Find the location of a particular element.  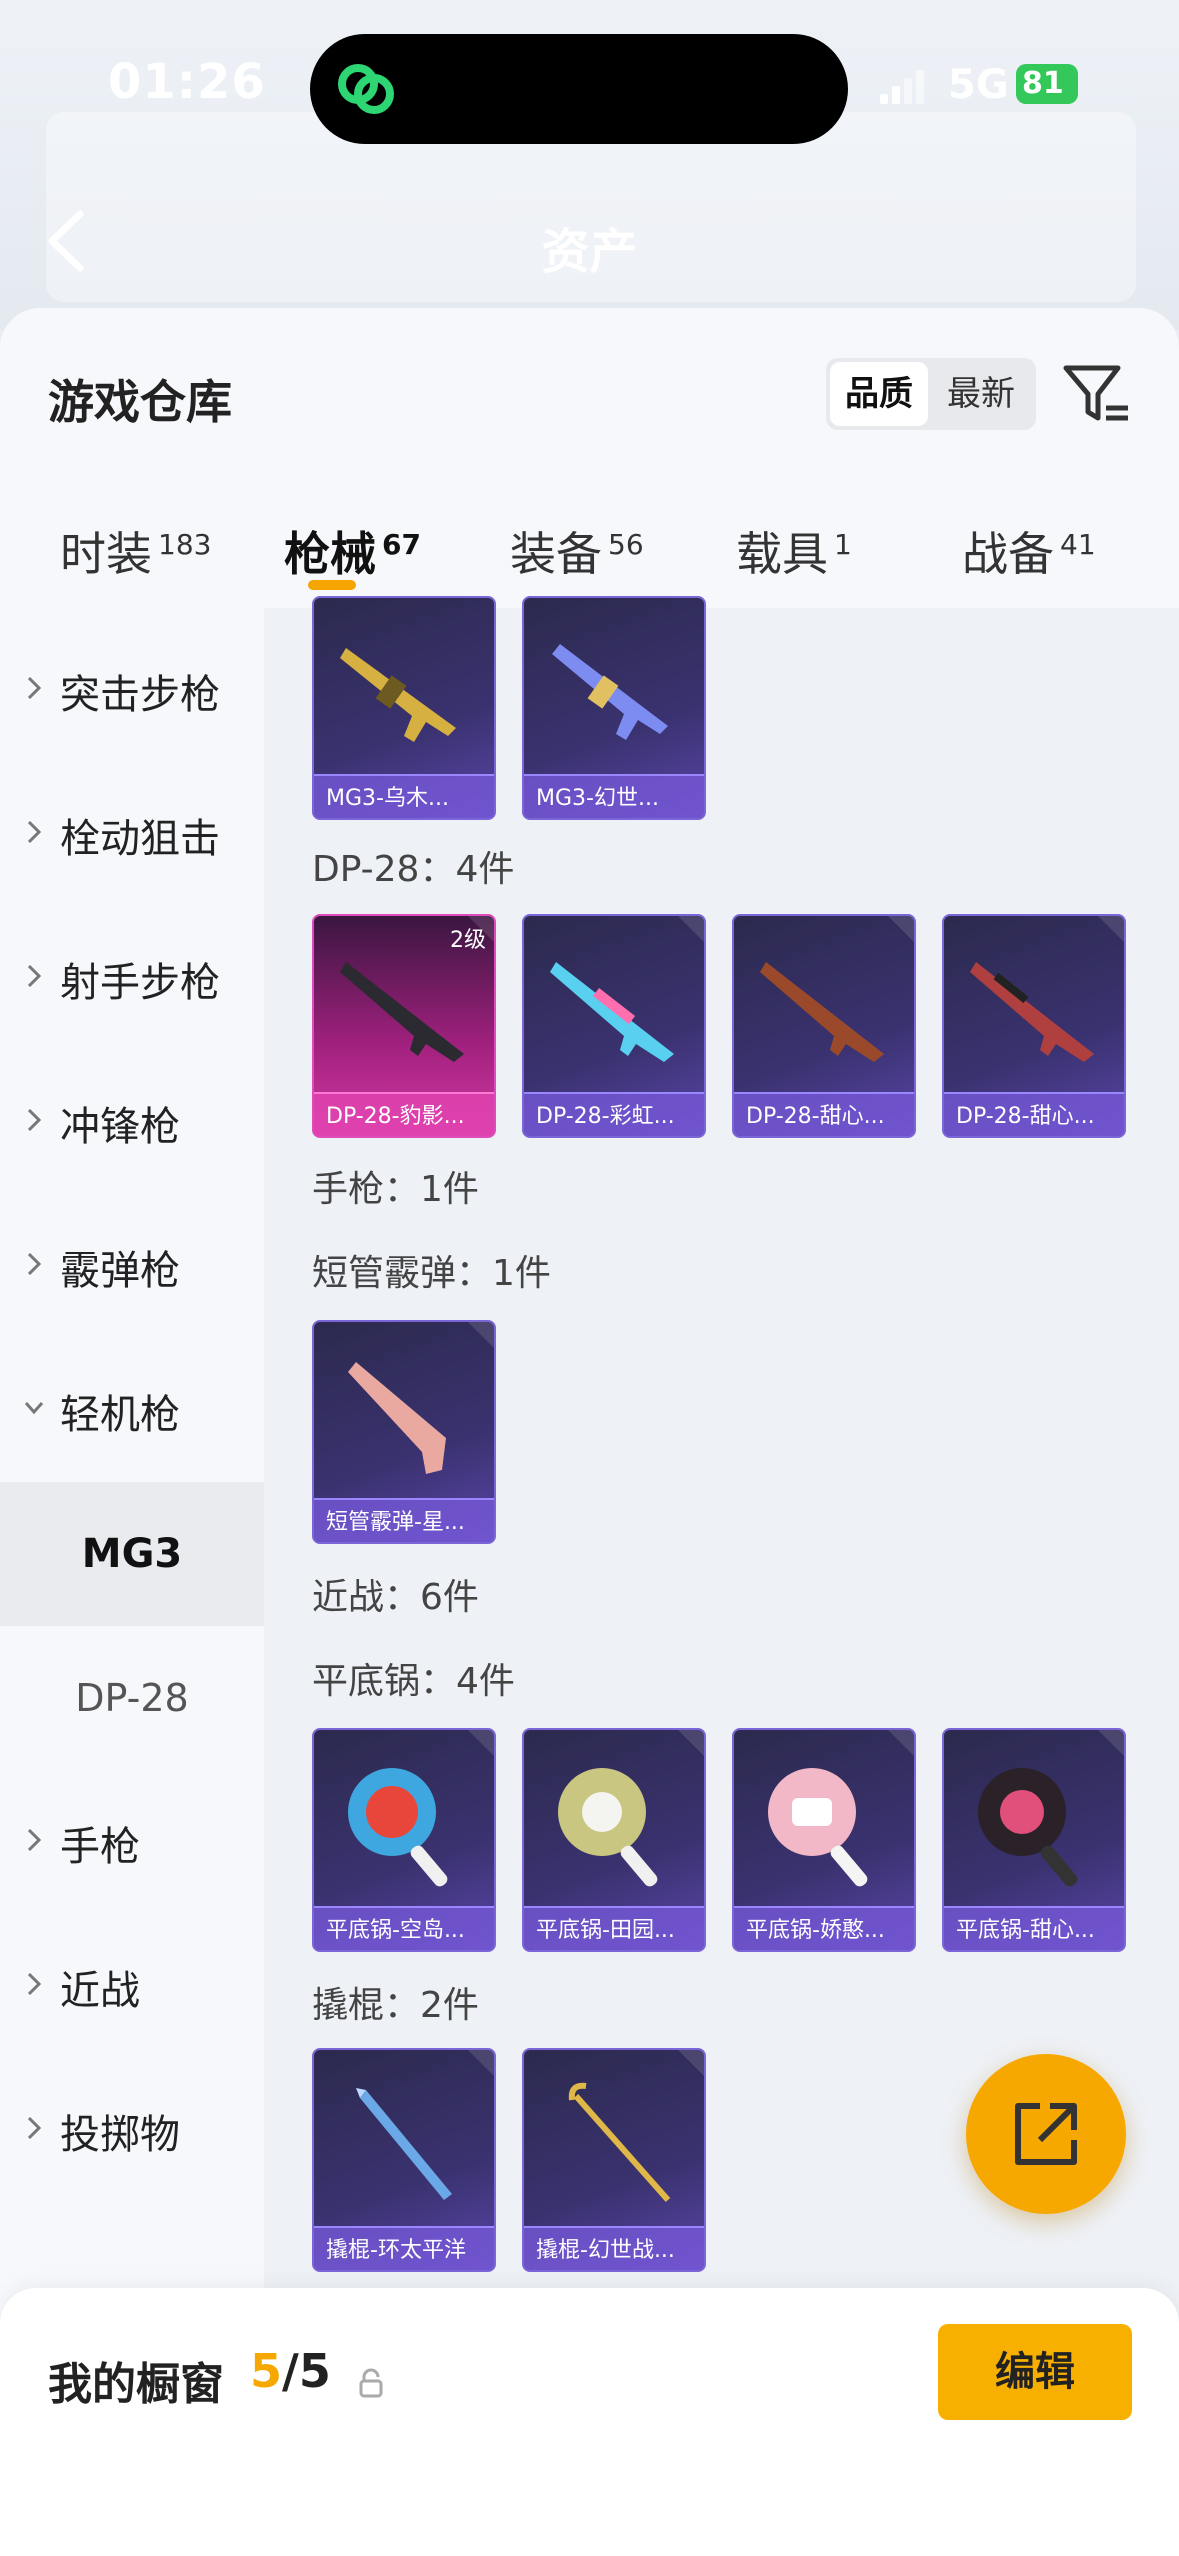

sidebar-item-marksman-rifle: 射手步枪 is located at coordinates (132, 976).